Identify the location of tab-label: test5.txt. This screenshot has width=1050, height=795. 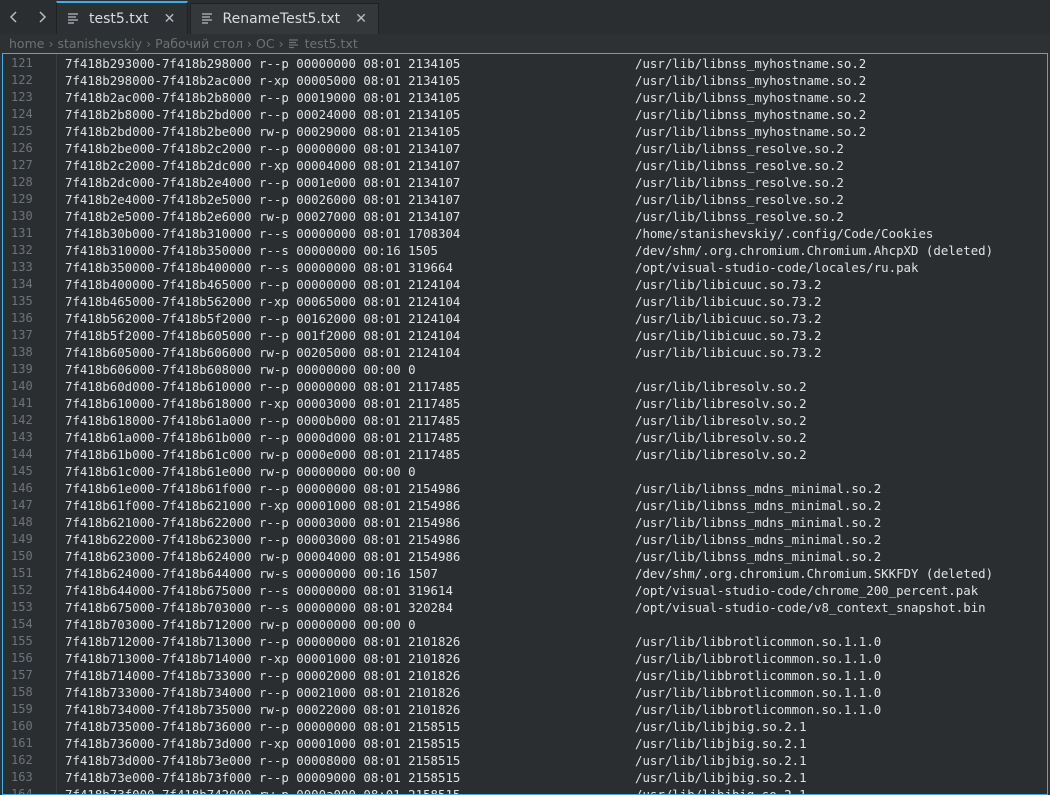
(119, 18).